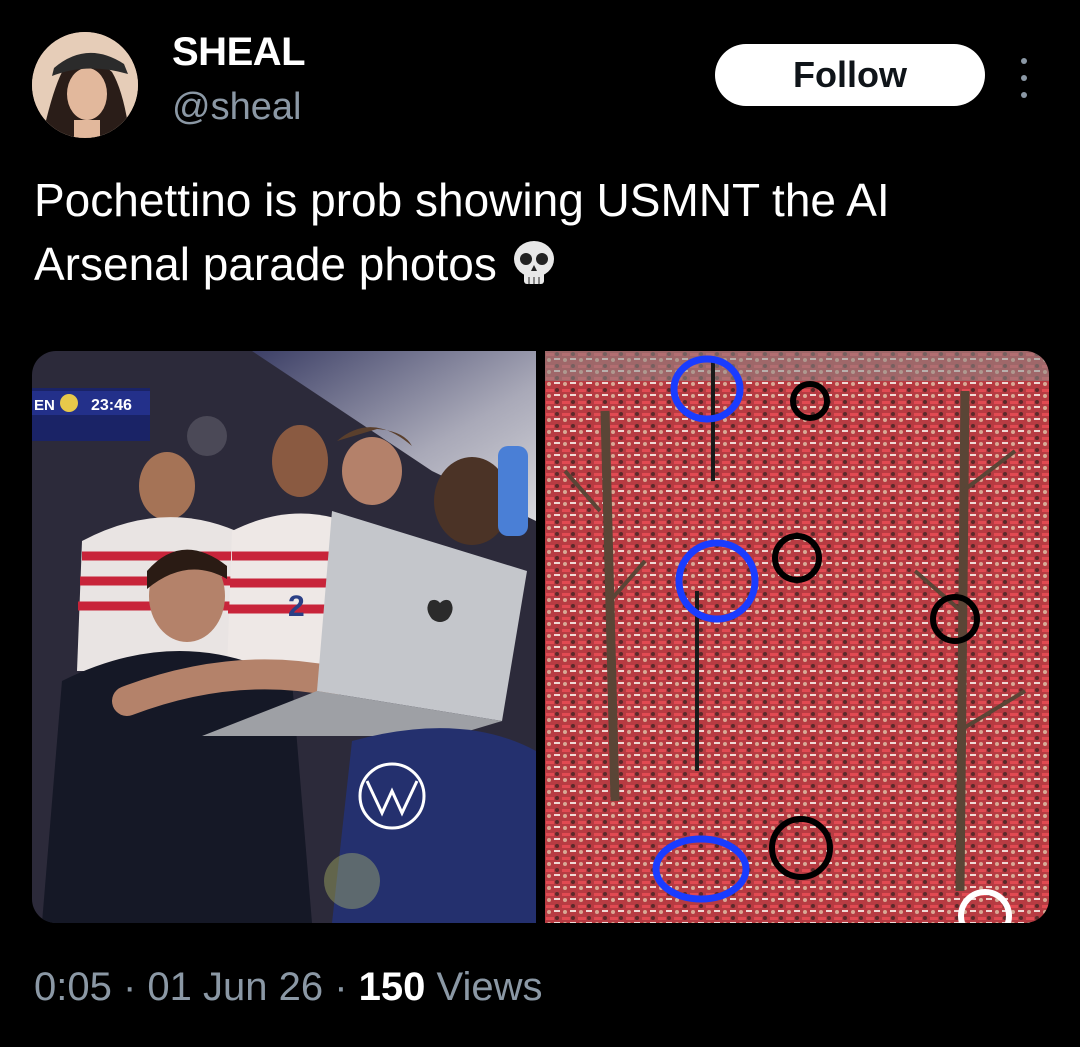 This screenshot has height=1047, width=1080. I want to click on views-label: Views, so click(484, 987).